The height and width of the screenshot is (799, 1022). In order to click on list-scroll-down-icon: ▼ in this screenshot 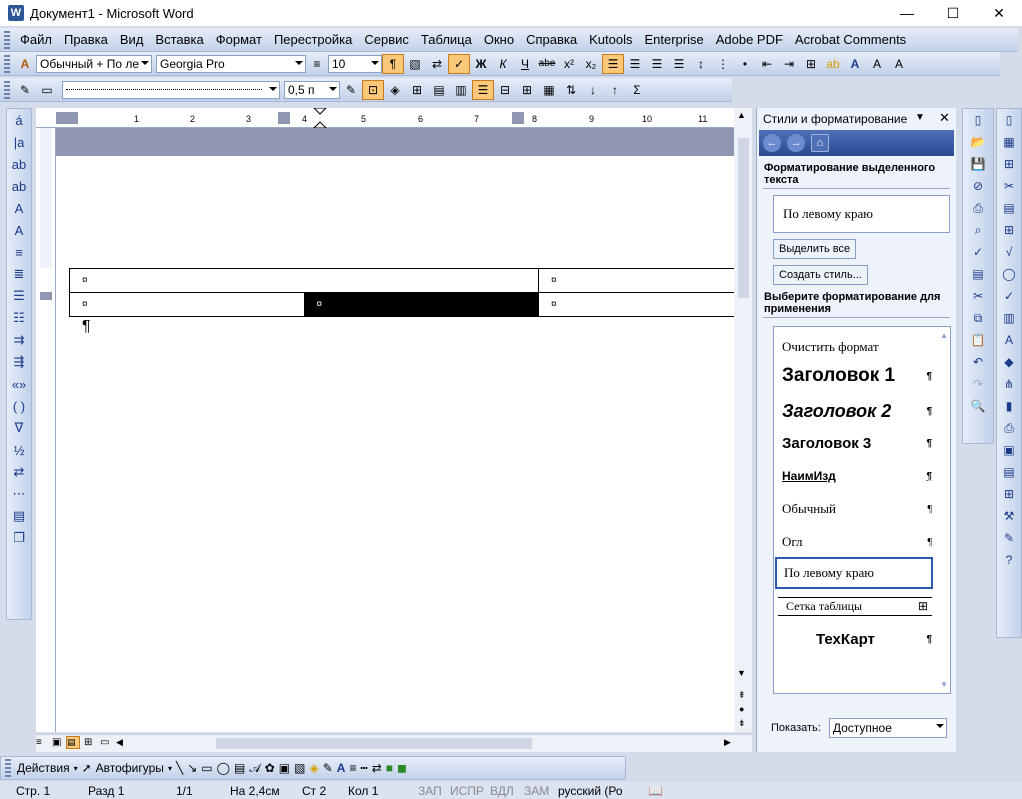, I will do `click(944, 684)`.